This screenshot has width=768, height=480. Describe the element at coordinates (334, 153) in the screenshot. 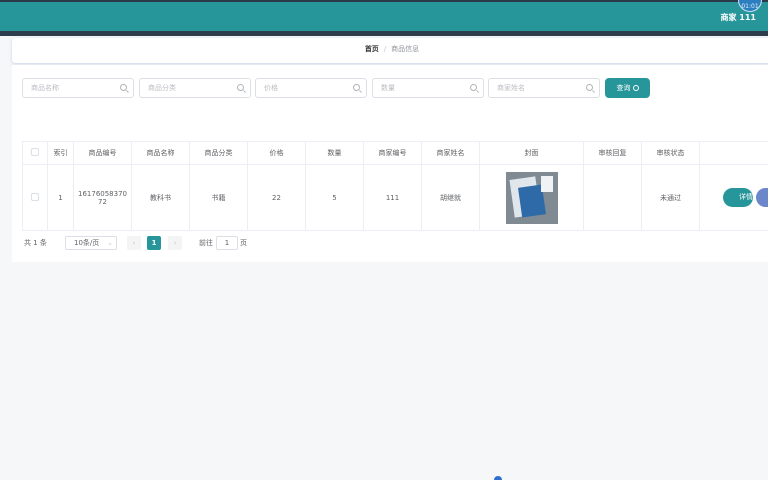

I see `column-header: 数量` at that location.